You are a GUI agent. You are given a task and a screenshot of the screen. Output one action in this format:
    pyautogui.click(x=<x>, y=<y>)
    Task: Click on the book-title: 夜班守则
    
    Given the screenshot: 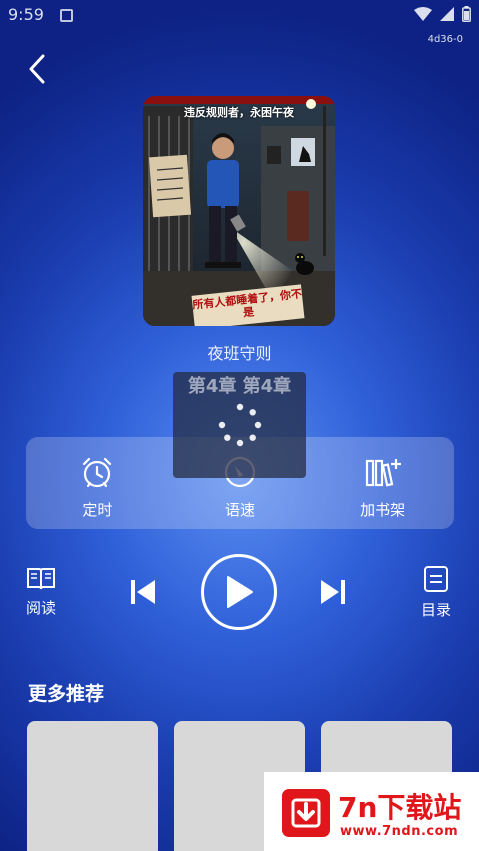 What is the action you would take?
    pyautogui.click(x=239, y=353)
    